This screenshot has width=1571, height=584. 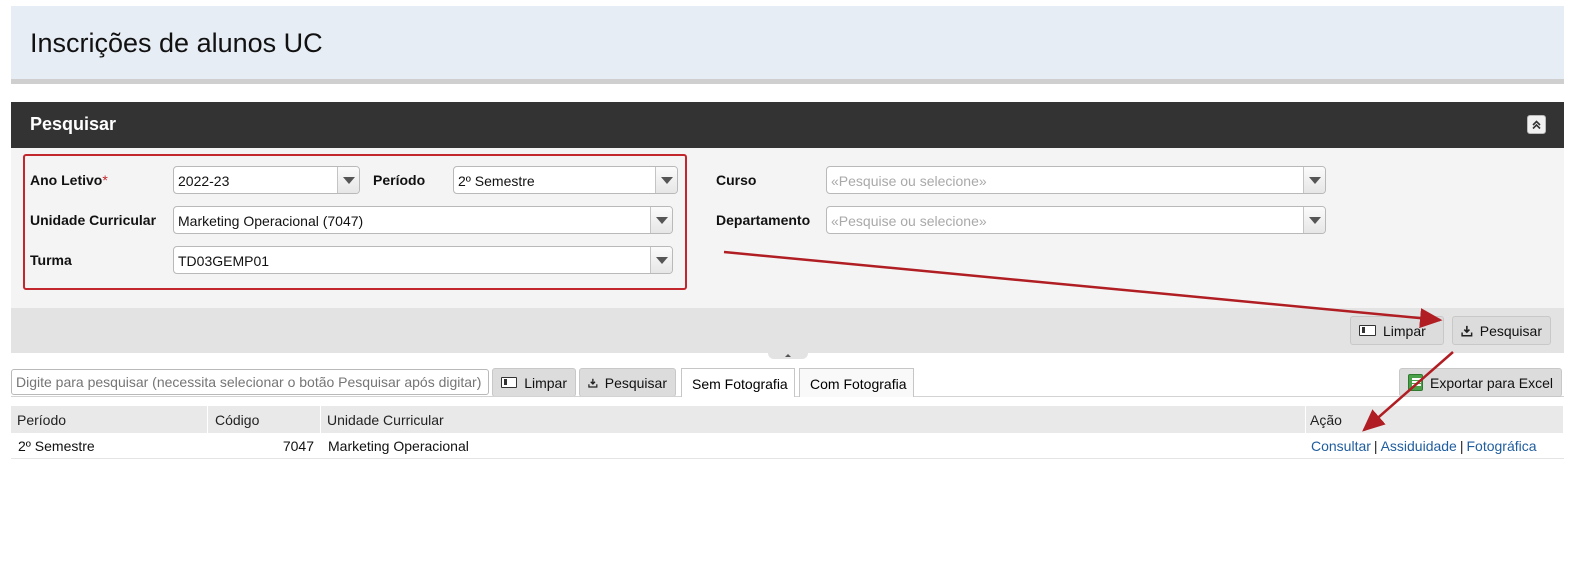 I want to click on search-section-title: Pesquisar, so click(x=73, y=124).